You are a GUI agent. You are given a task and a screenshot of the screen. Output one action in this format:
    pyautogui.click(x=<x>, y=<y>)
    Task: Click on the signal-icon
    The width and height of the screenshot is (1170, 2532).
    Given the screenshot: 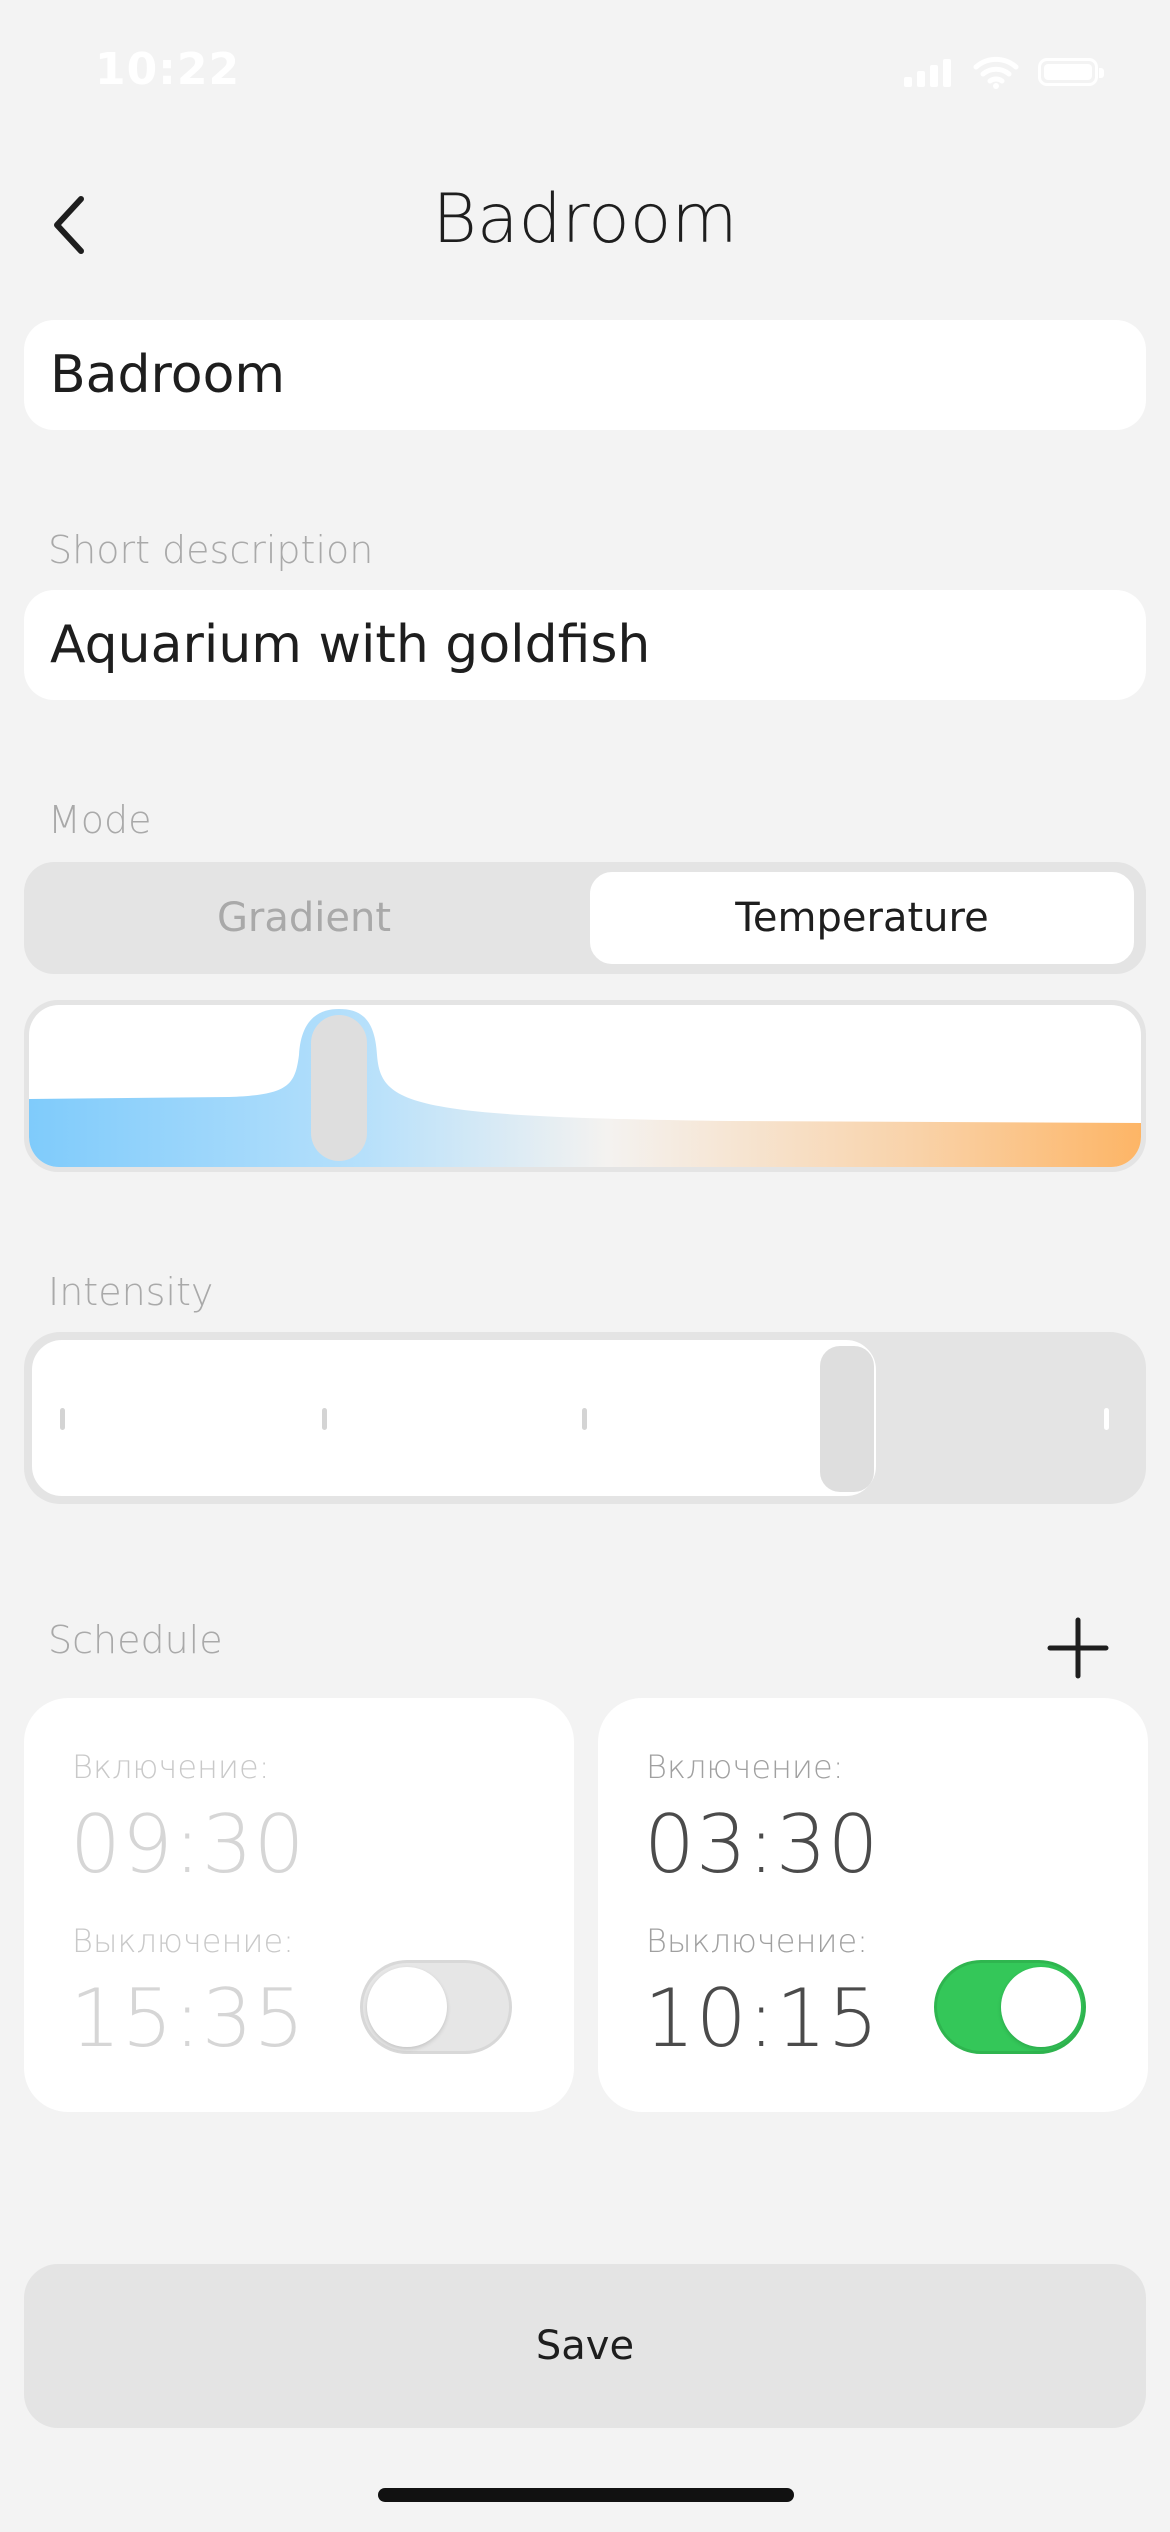 What is the action you would take?
    pyautogui.click(x=927, y=73)
    